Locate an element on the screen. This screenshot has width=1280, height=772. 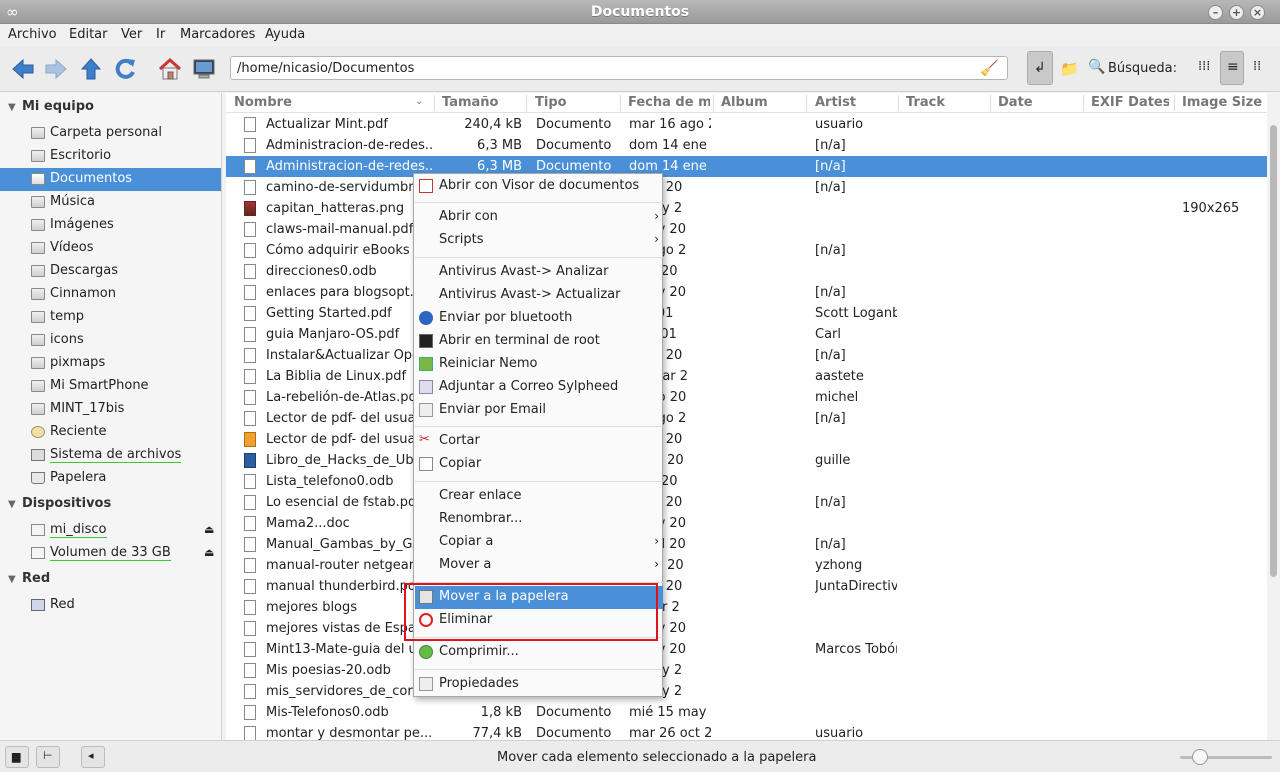
sidebar-item-pixmaps: pixmaps is located at coordinates (110, 363).